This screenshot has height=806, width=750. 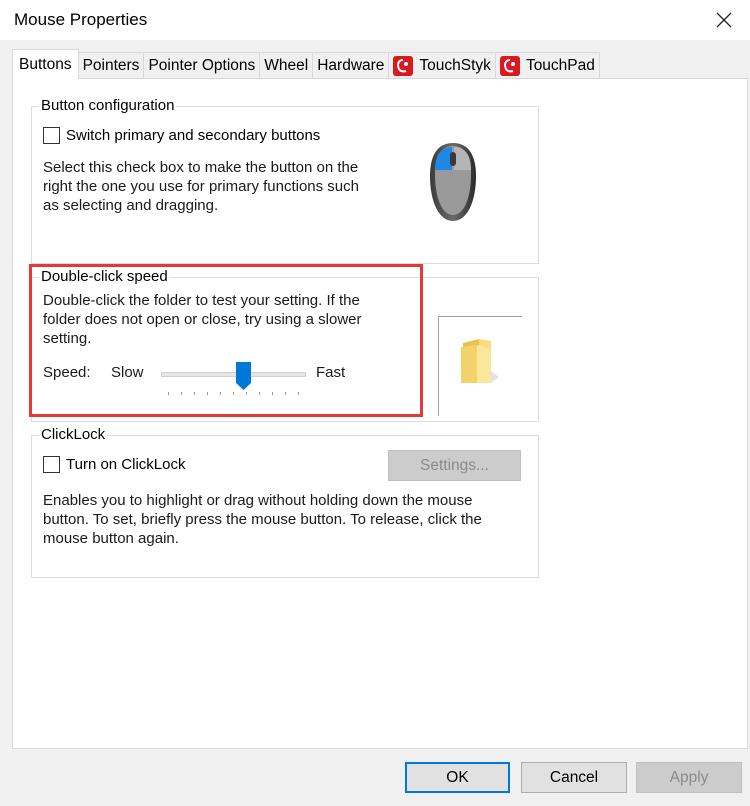 I want to click on group-label: Button configuration, so click(x=108, y=106).